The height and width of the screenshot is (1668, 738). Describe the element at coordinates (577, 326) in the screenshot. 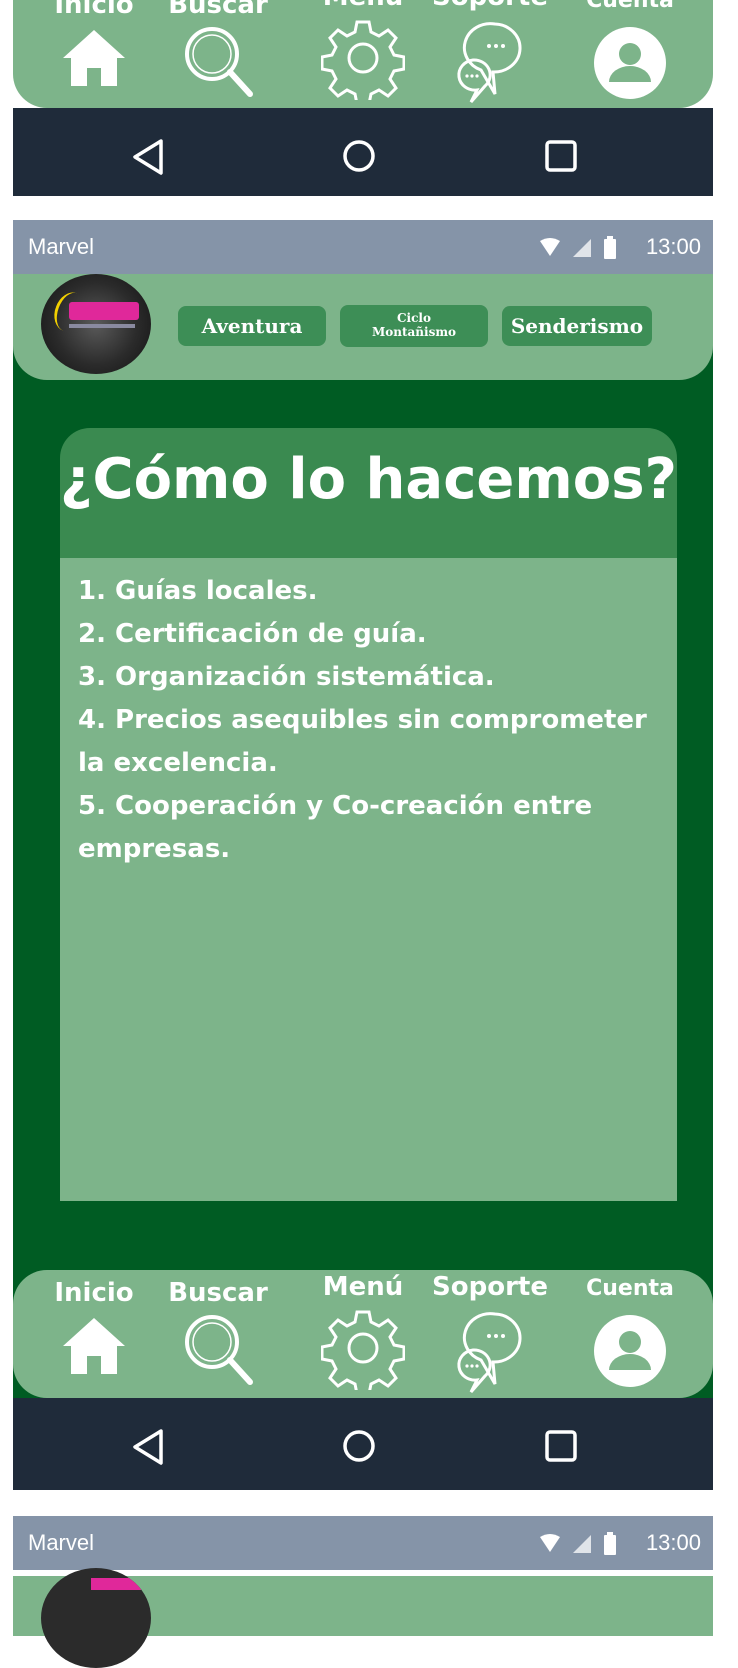

I see `category-senderismo-button: Senderismo` at that location.